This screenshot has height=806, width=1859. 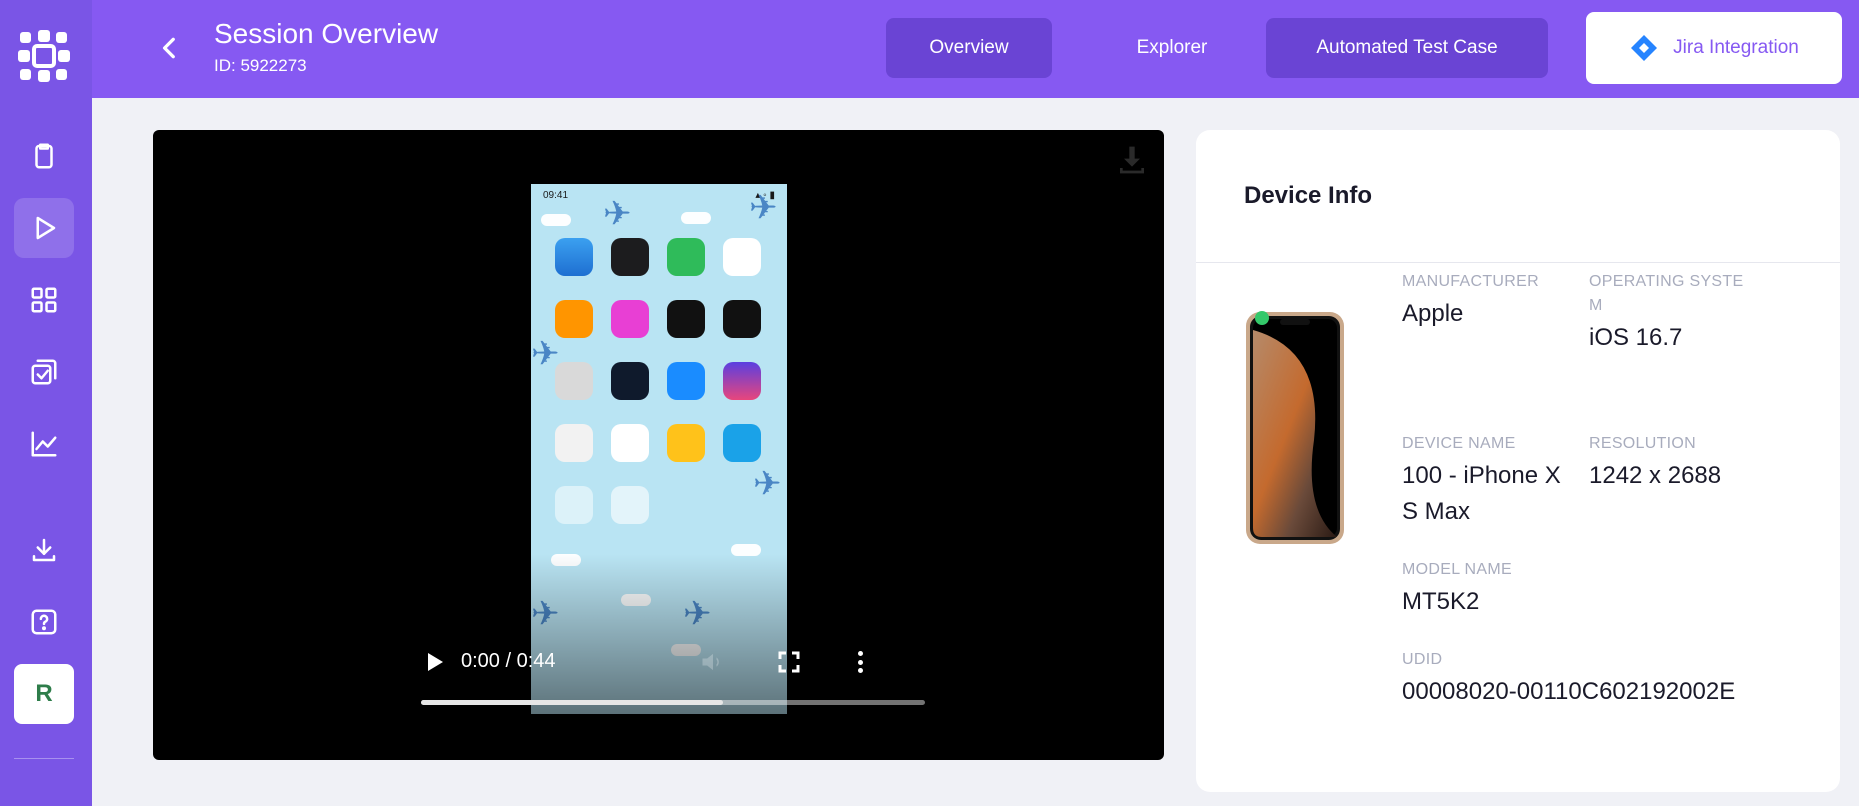 I want to click on clipboard-icon, so click(x=44, y=156).